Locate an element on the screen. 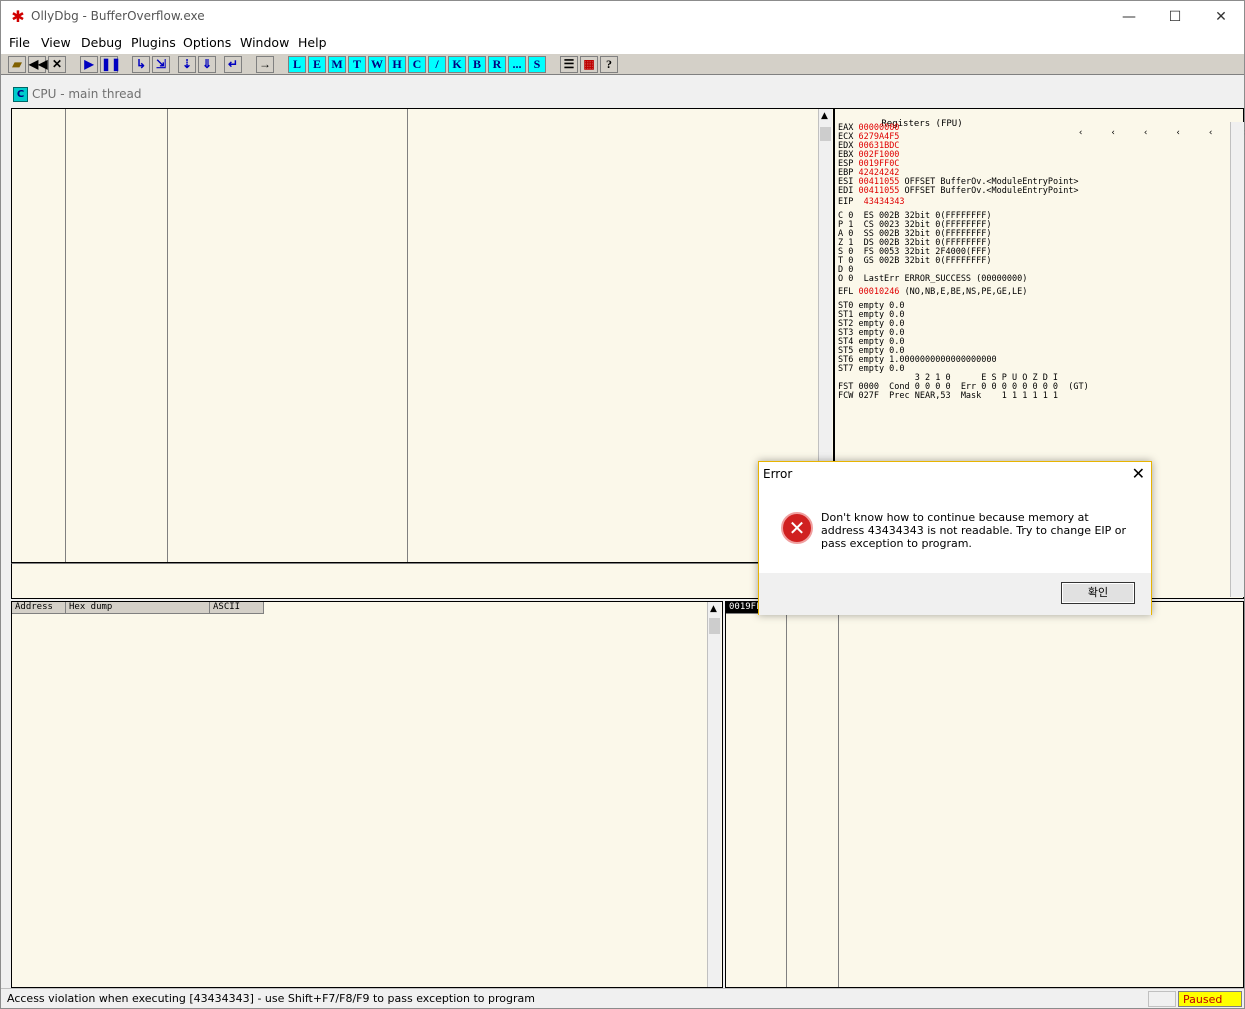 The width and height of the screenshot is (1245, 1009). restart-icon: ◀◀ is located at coordinates (37, 64).